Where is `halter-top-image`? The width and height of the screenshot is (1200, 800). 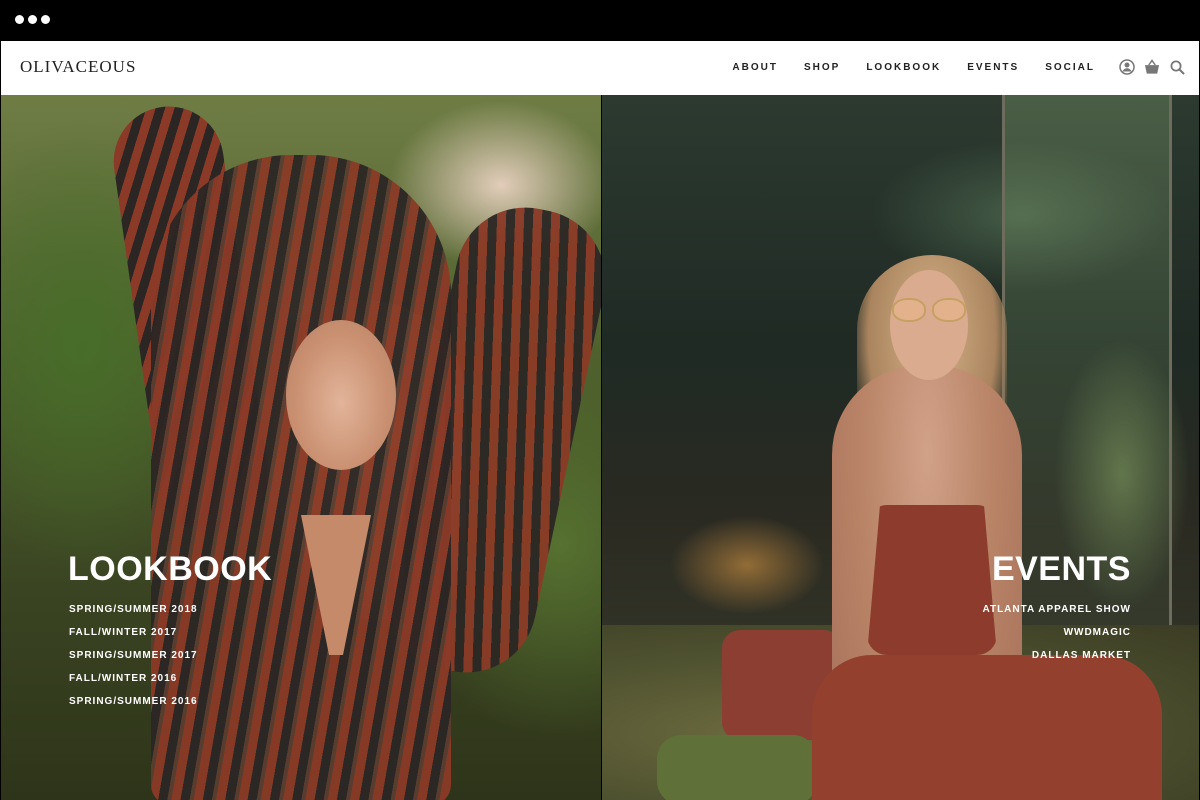 halter-top-image is located at coordinates (932, 580).